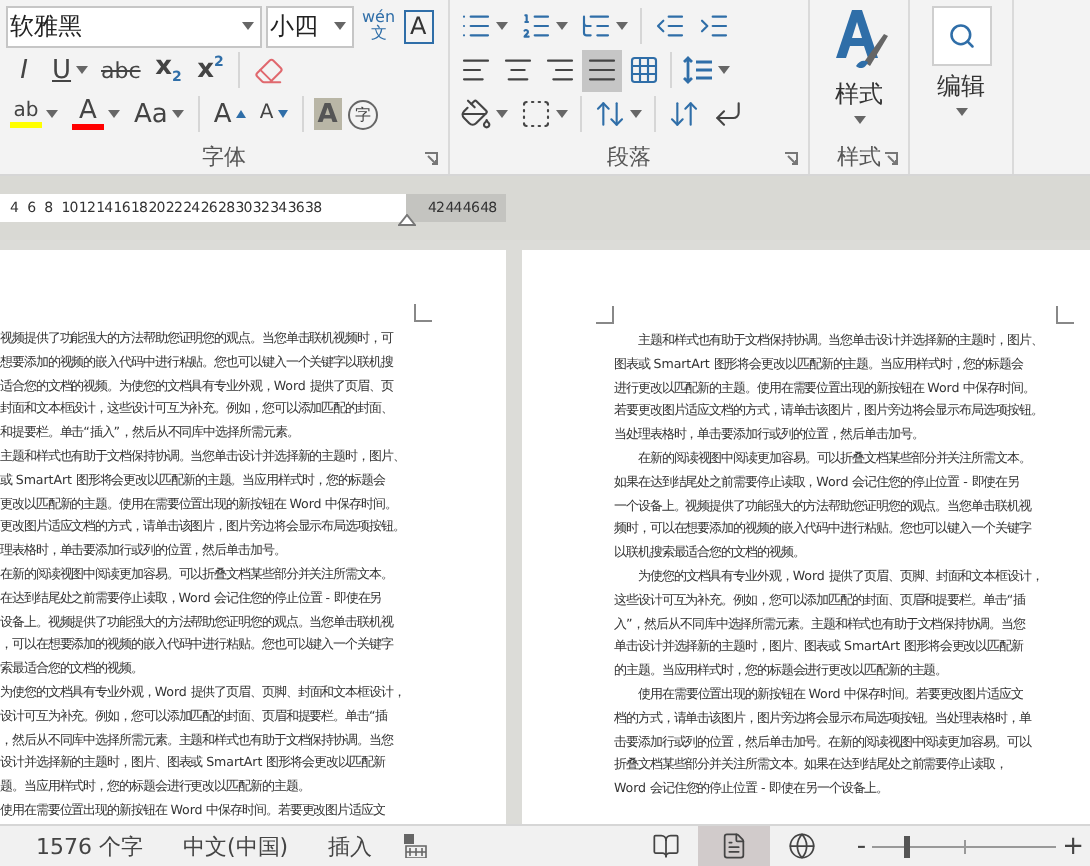  What do you see at coordinates (34, 114) in the screenshot?
I see `highlight-button: ab` at bounding box center [34, 114].